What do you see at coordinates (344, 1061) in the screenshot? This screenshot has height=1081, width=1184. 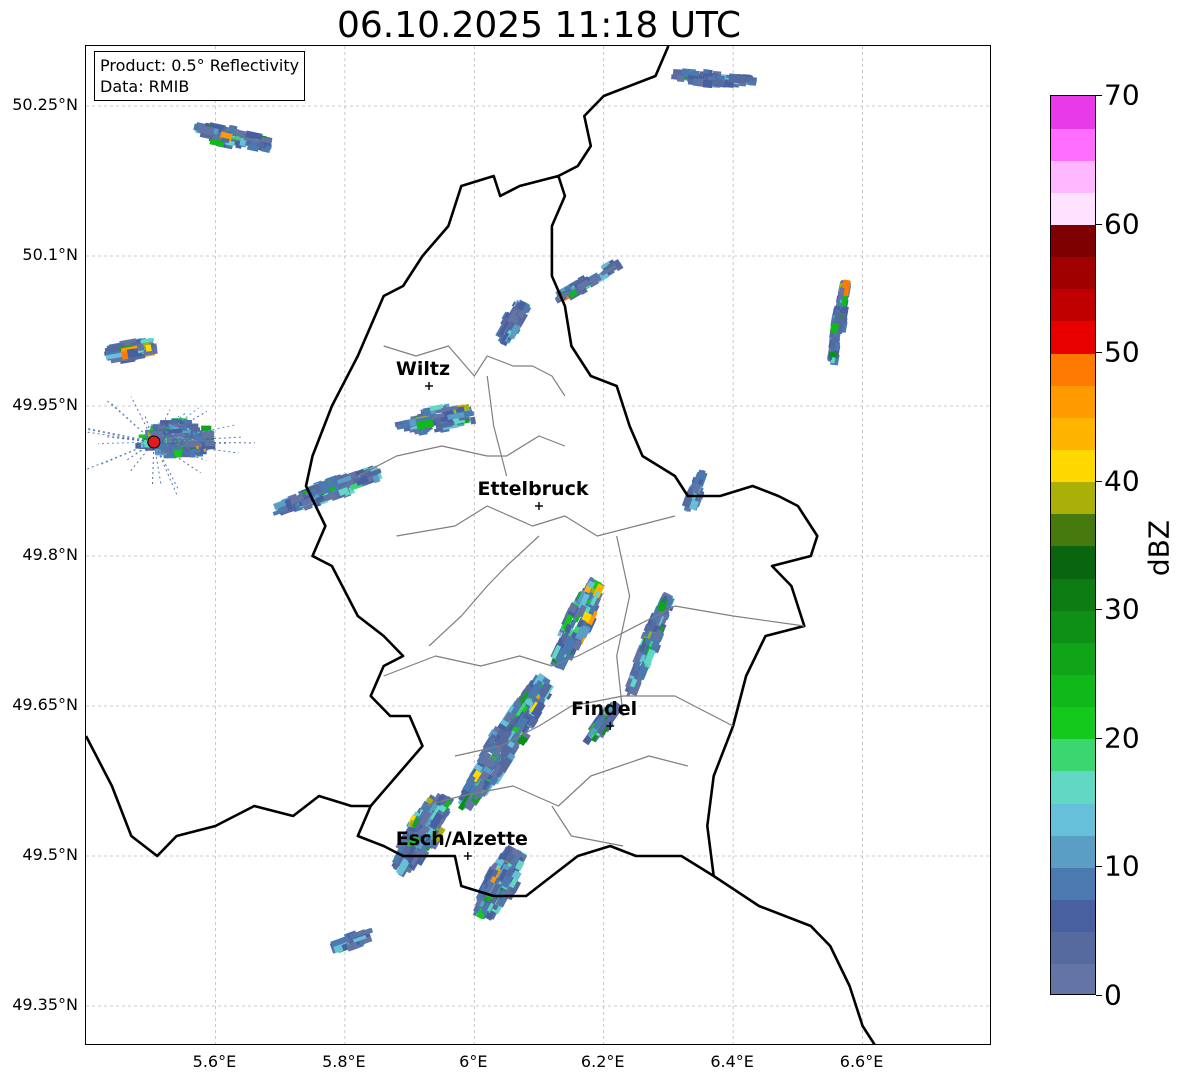 I see `lon-tick-label: 5.8°E` at bounding box center [344, 1061].